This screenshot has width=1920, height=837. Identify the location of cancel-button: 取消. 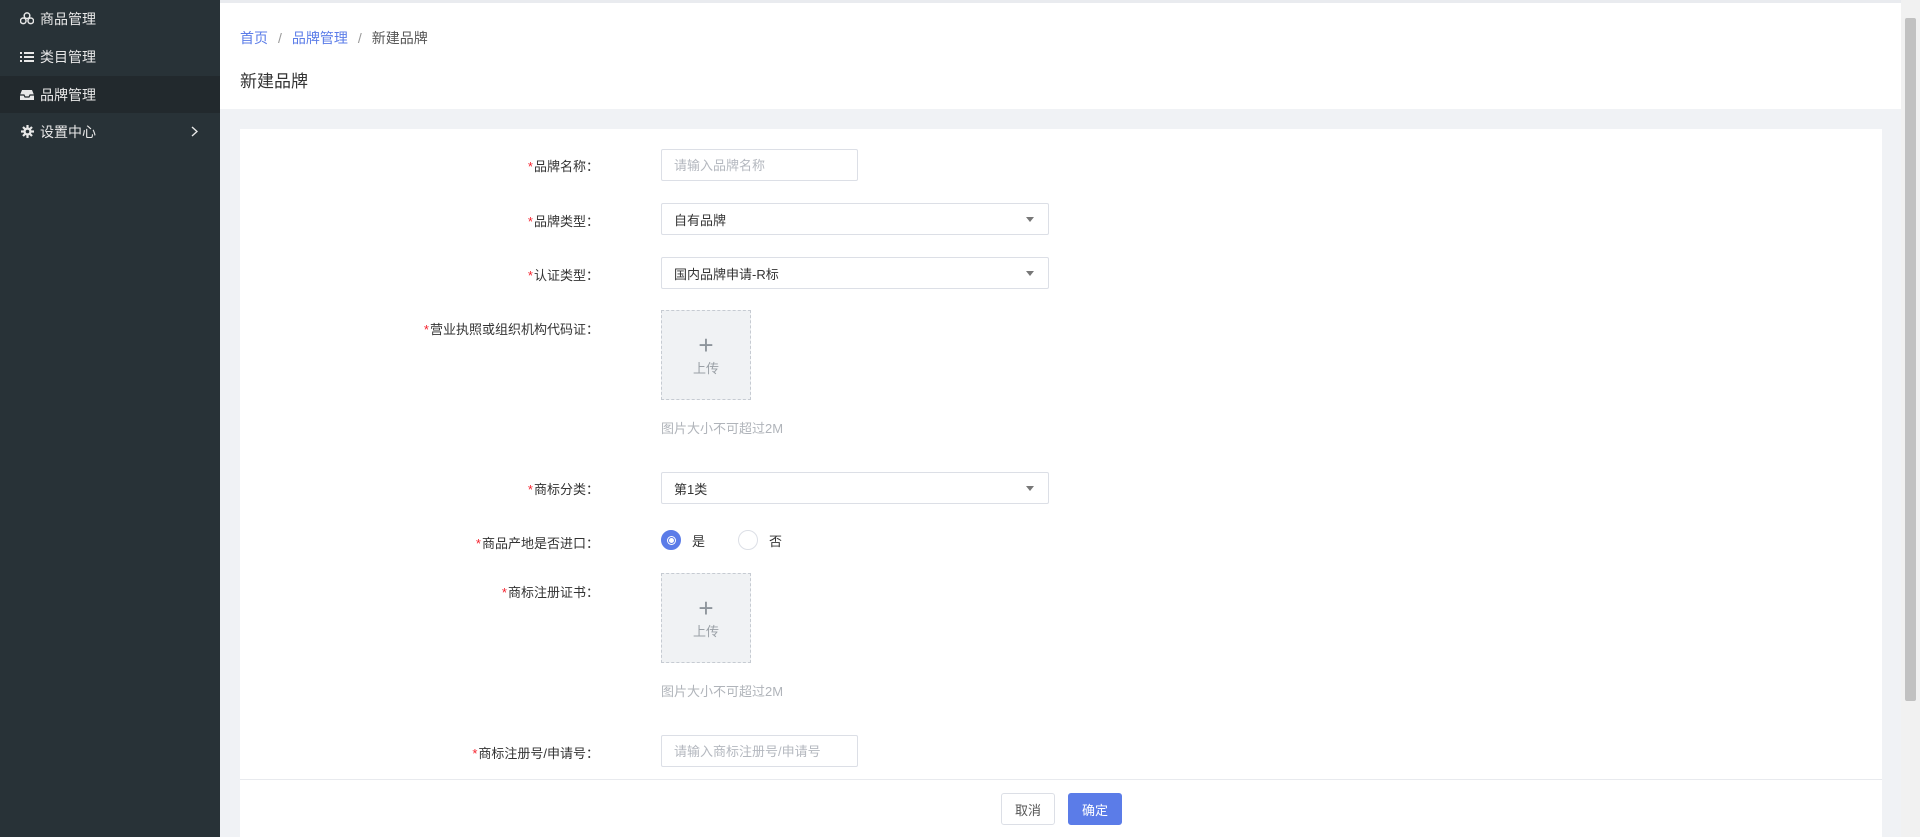
(1028, 809).